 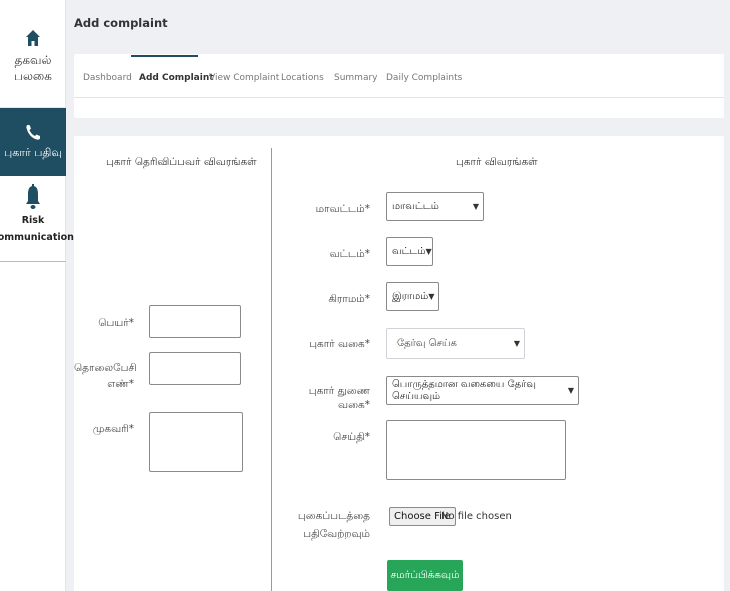 I want to click on district-select: மாவட்டம் ▼, so click(x=435, y=206).